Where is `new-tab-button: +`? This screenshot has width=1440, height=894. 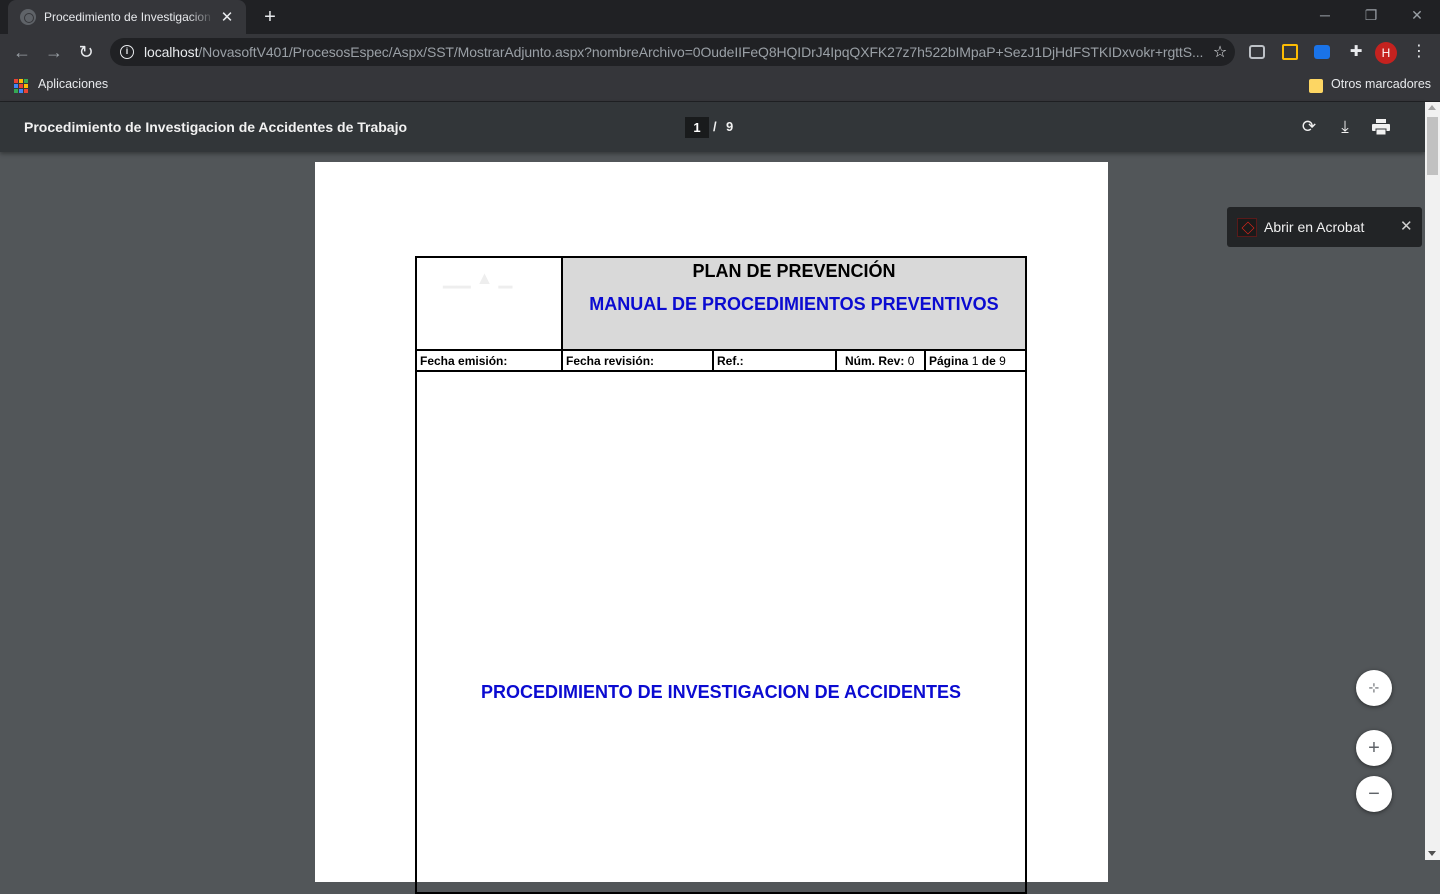
new-tab-button: + is located at coordinates (270, 17).